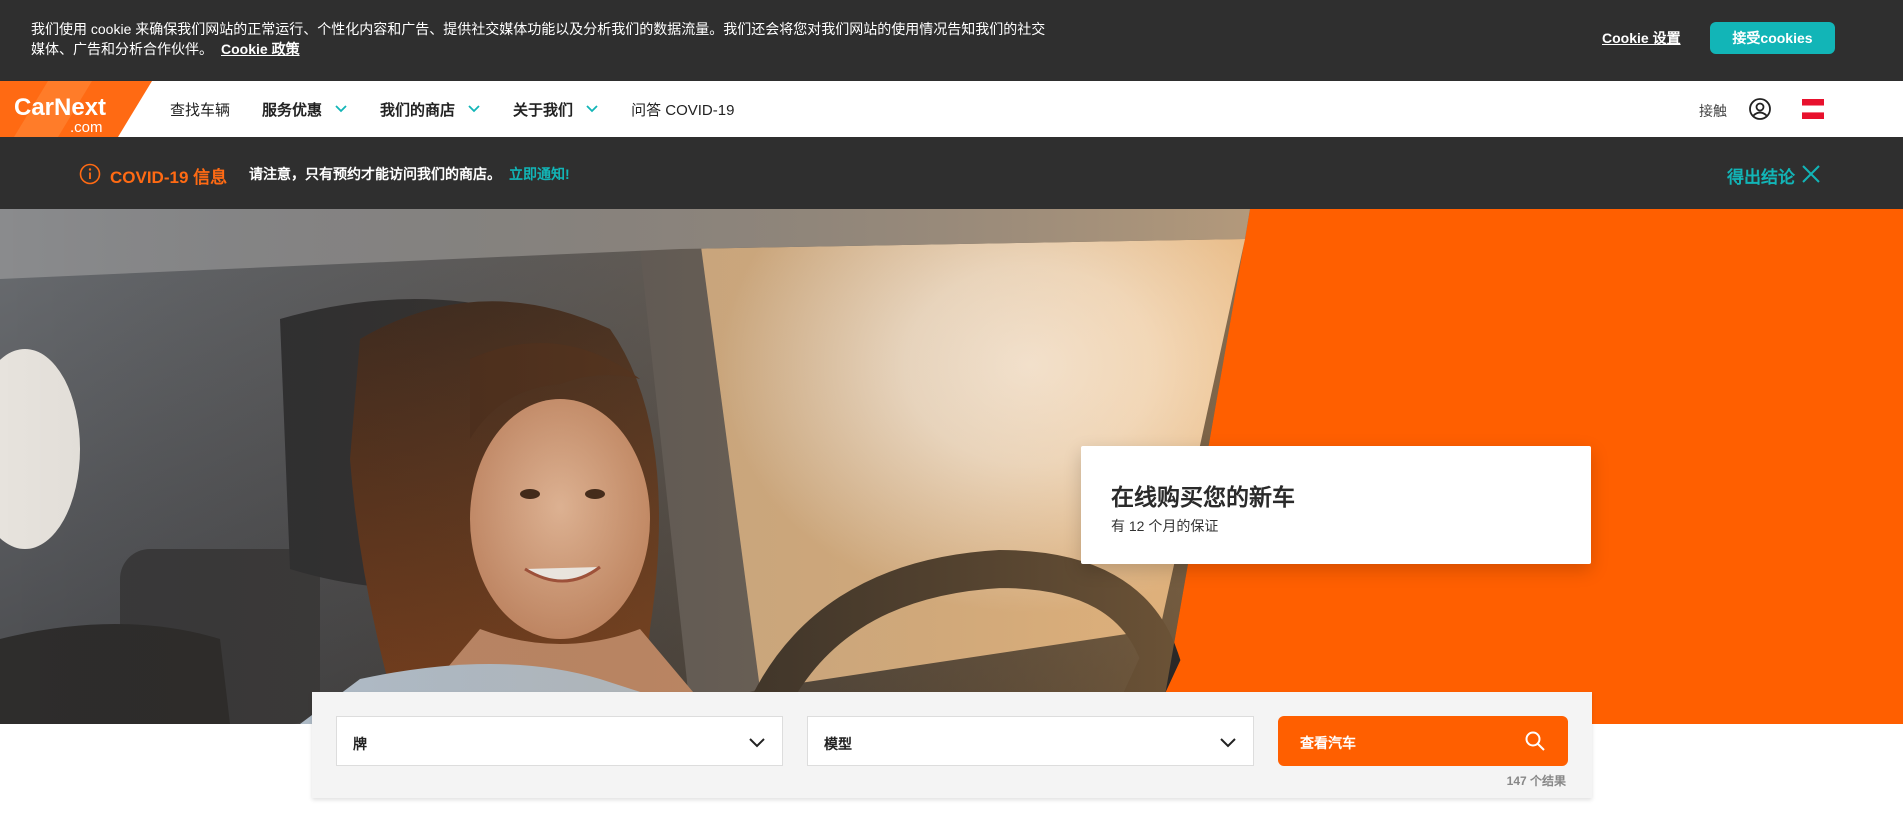 The height and width of the screenshot is (823, 1903). I want to click on nav-our-stores: 我们的商店, so click(430, 109).